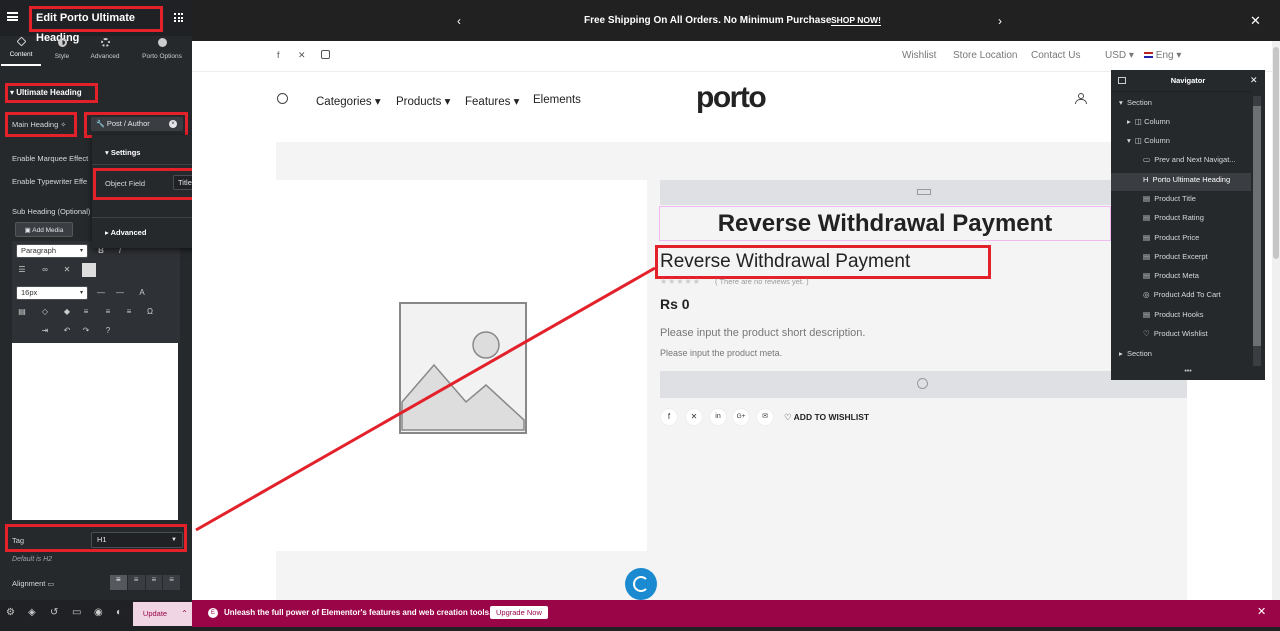 The image size is (1280, 631). I want to click on sub-heading-editor-area, so click(95, 431).